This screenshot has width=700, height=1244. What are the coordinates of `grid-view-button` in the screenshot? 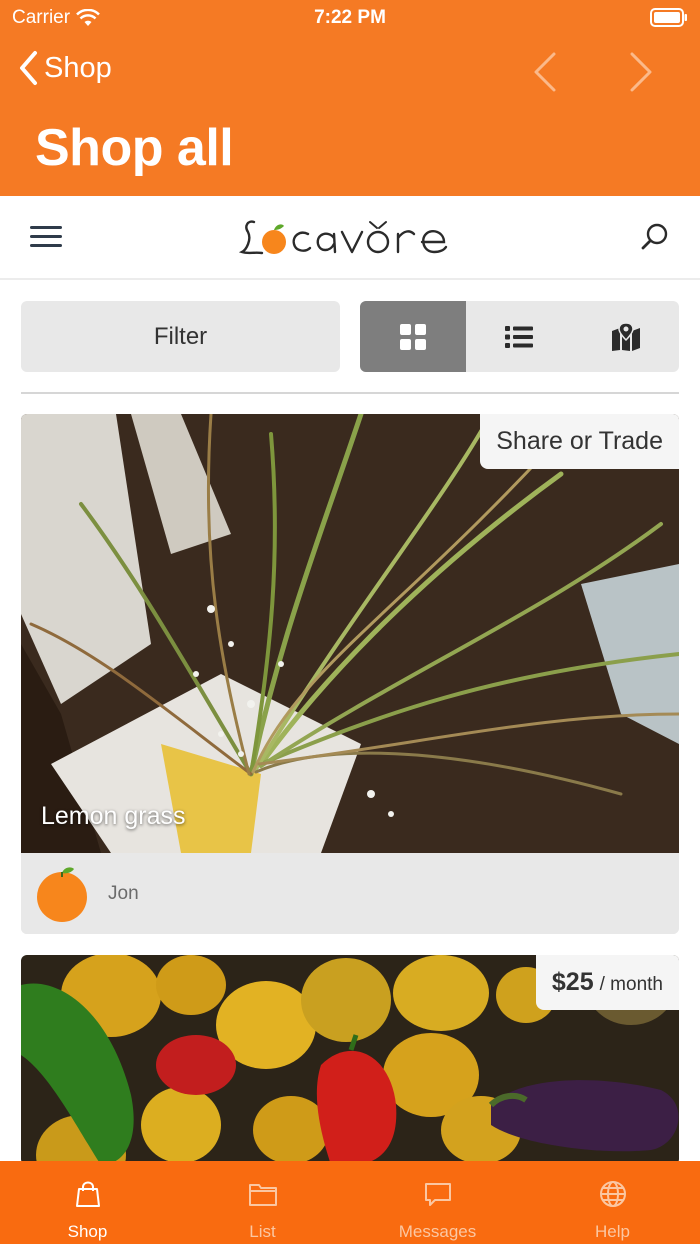 It's located at (413, 336).